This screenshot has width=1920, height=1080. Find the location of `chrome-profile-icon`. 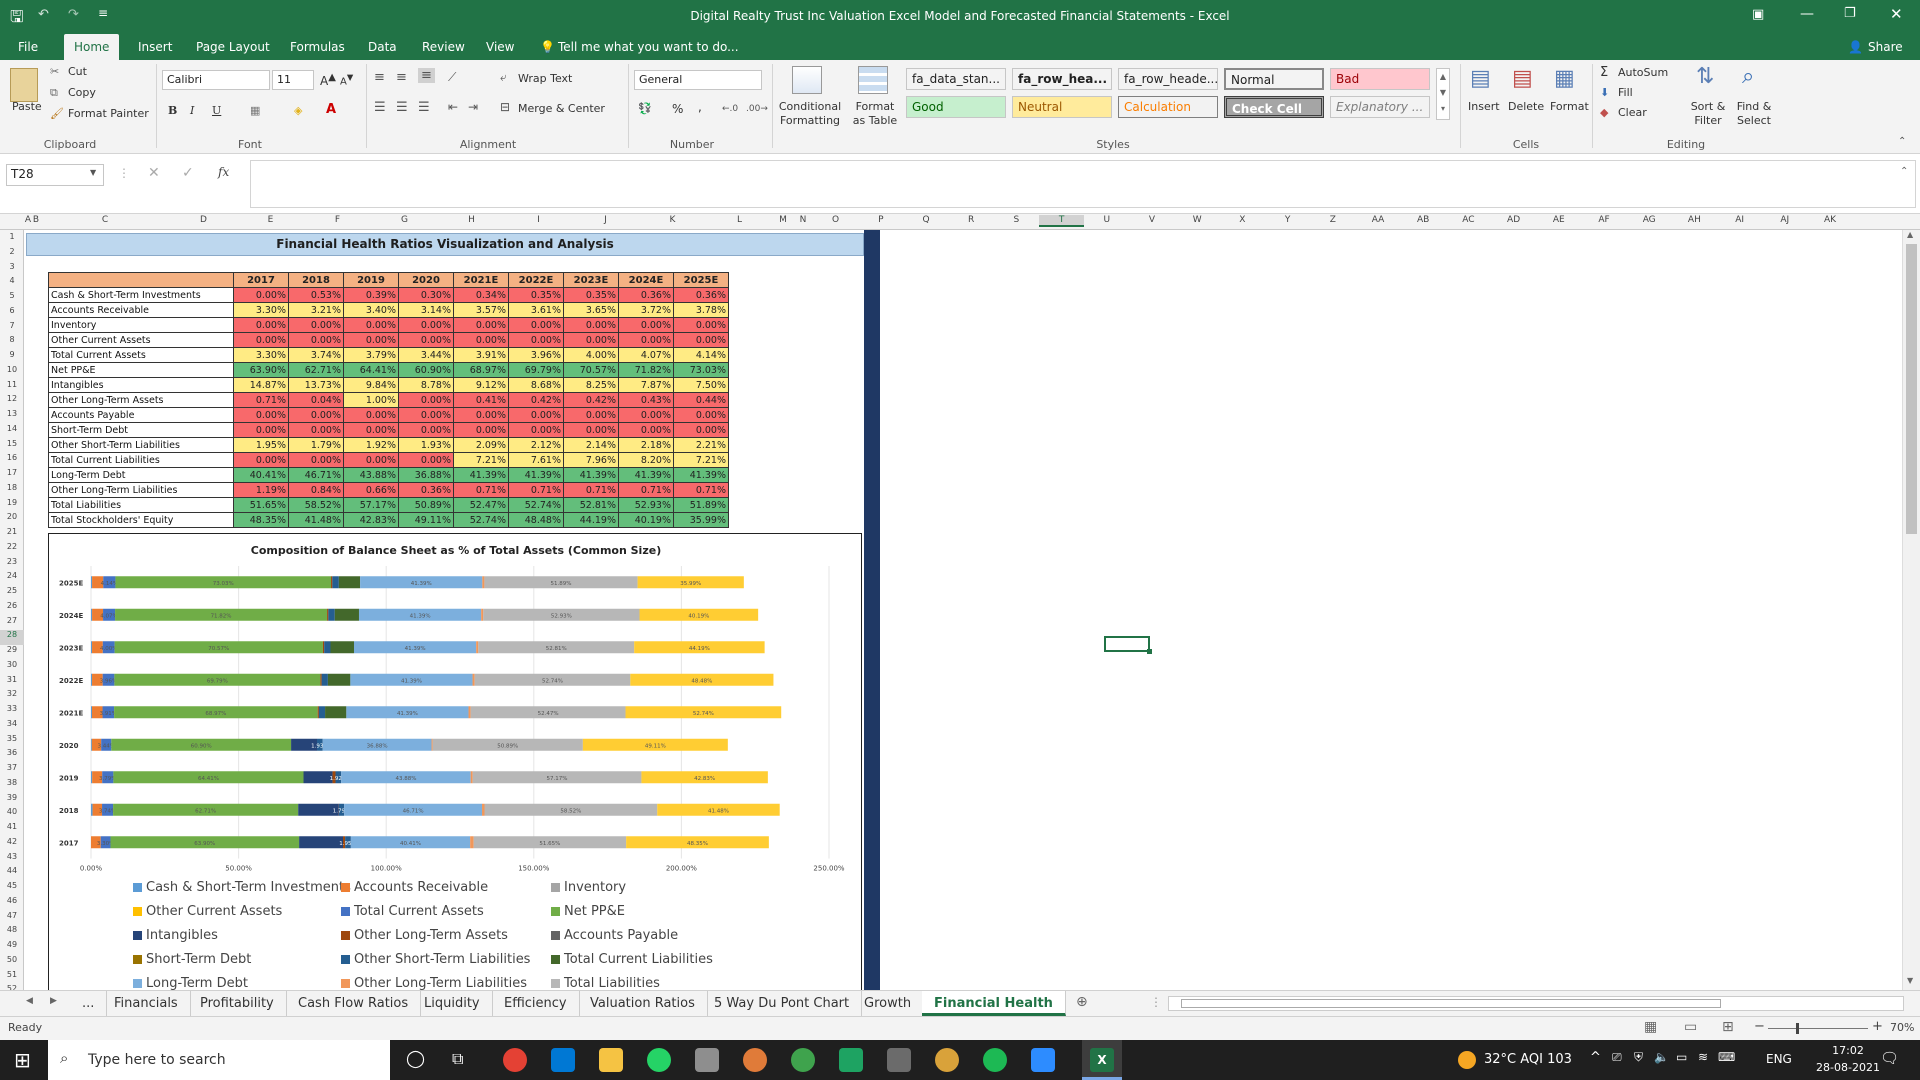

chrome-profile-icon is located at coordinates (755, 1060).